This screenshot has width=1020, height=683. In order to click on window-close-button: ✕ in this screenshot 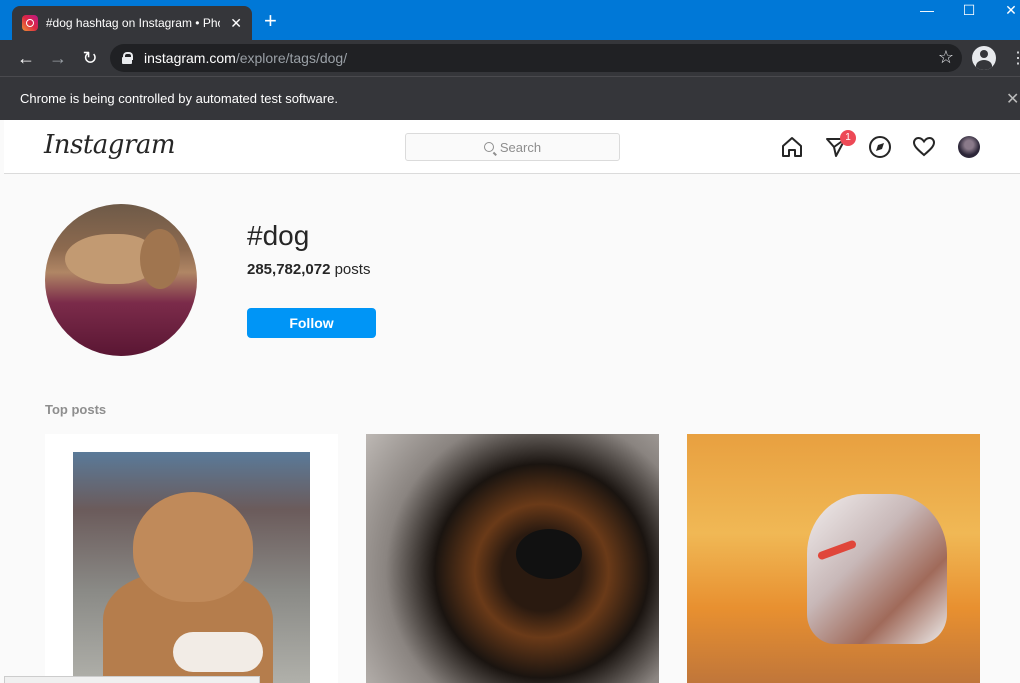, I will do `click(1008, 10)`.